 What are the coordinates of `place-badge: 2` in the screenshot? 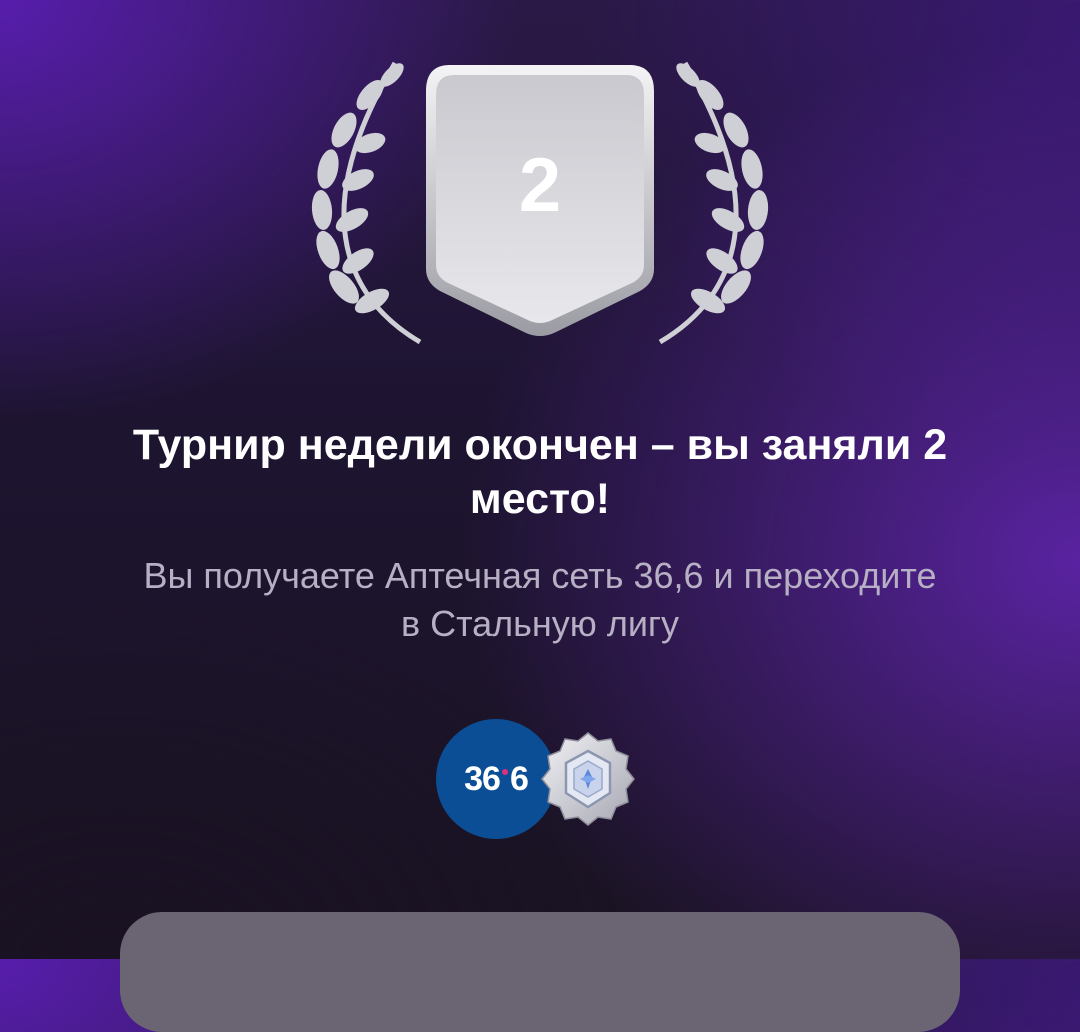 It's located at (540, 205).